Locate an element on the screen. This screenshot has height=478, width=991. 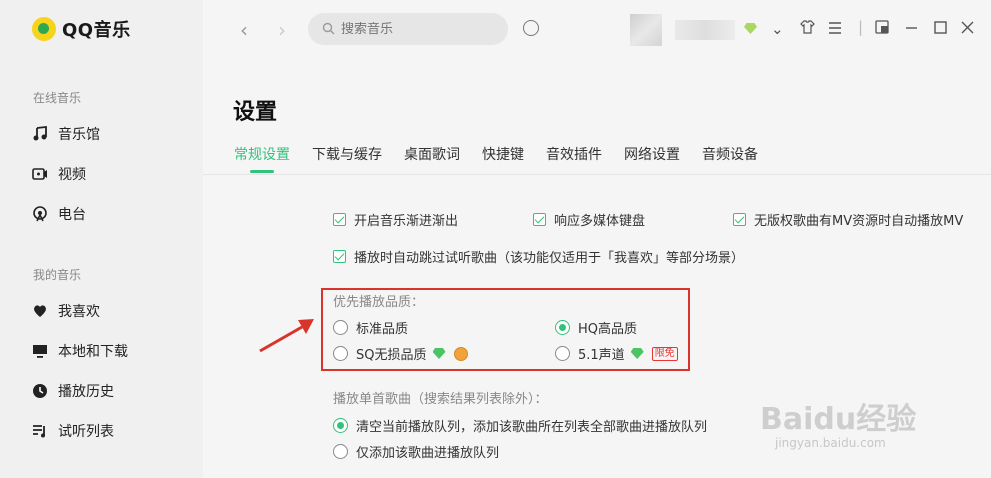
watermark-brand: Baidu经验 is located at coordinates (838, 419).